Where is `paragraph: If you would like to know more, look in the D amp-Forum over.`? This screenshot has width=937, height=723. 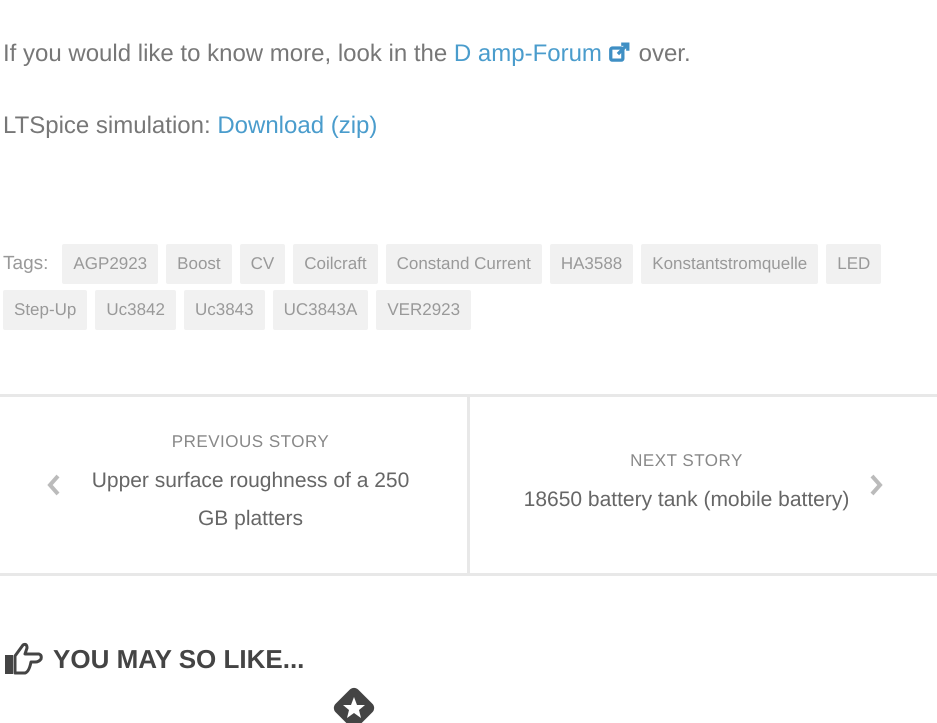 paragraph: If you would like to know more, look in the D amp-Forum over. is located at coordinates (347, 54).